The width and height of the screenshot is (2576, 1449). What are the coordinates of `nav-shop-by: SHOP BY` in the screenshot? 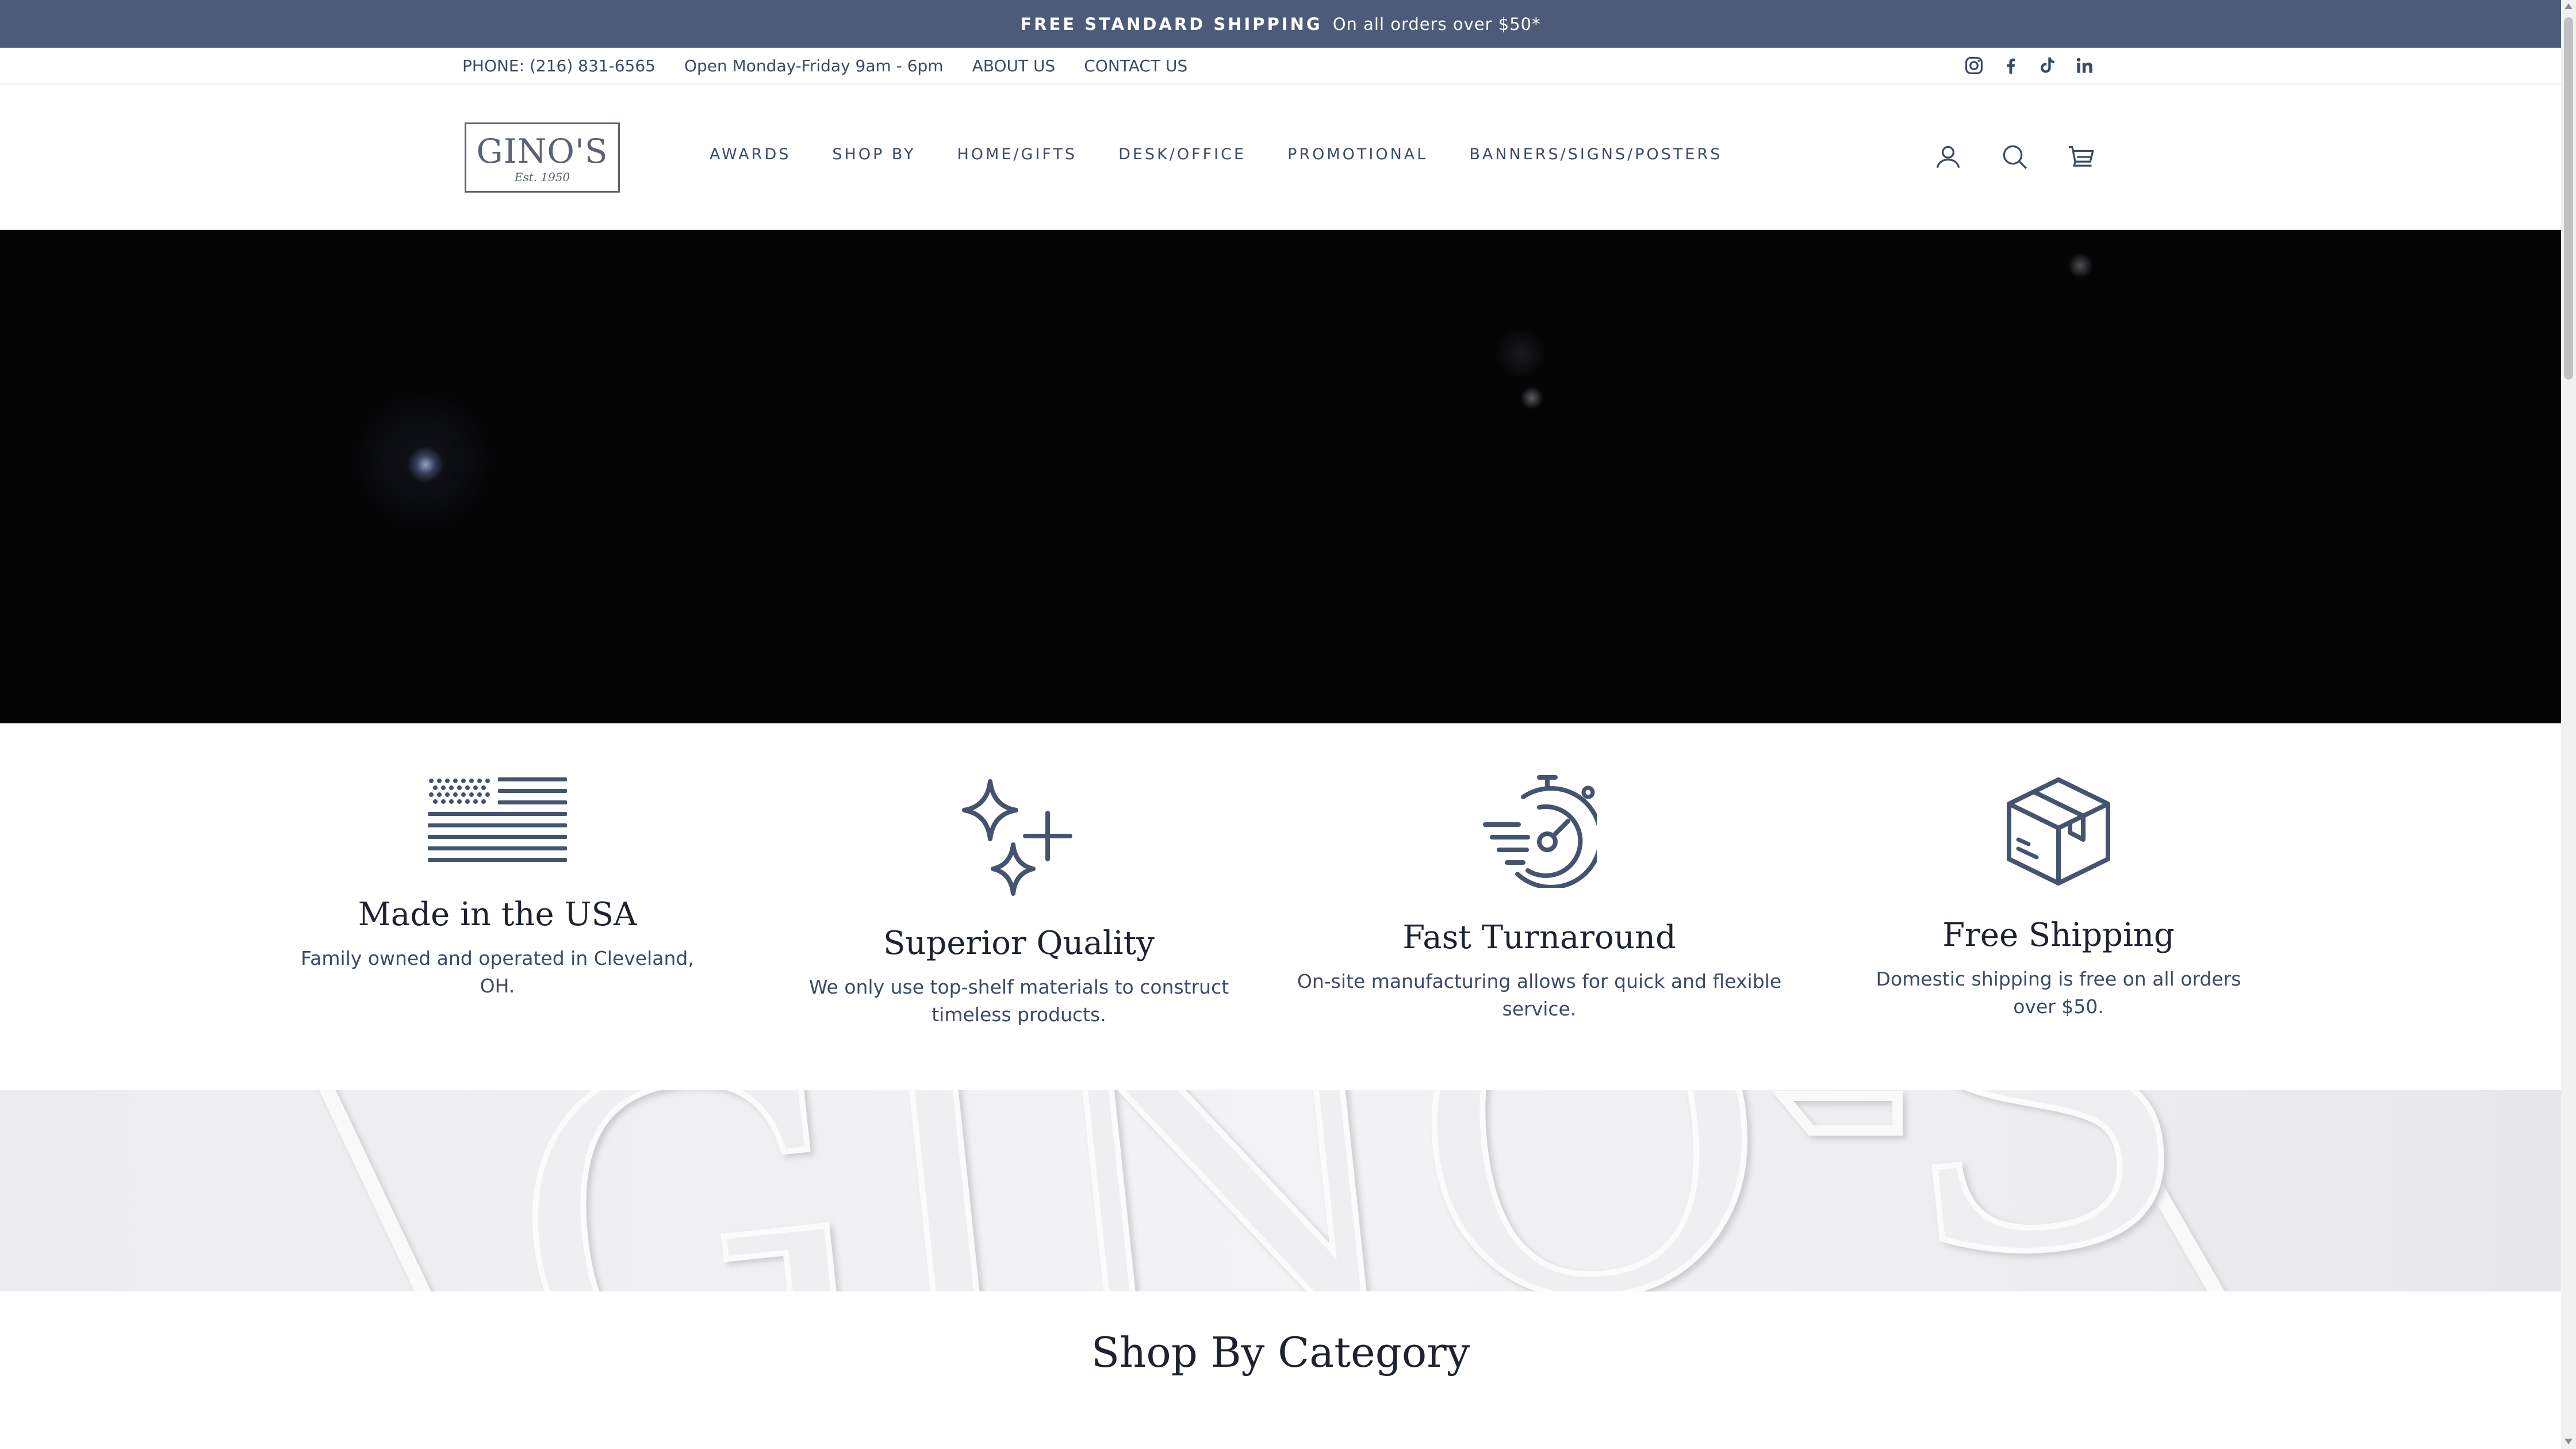 It's located at (873, 154).